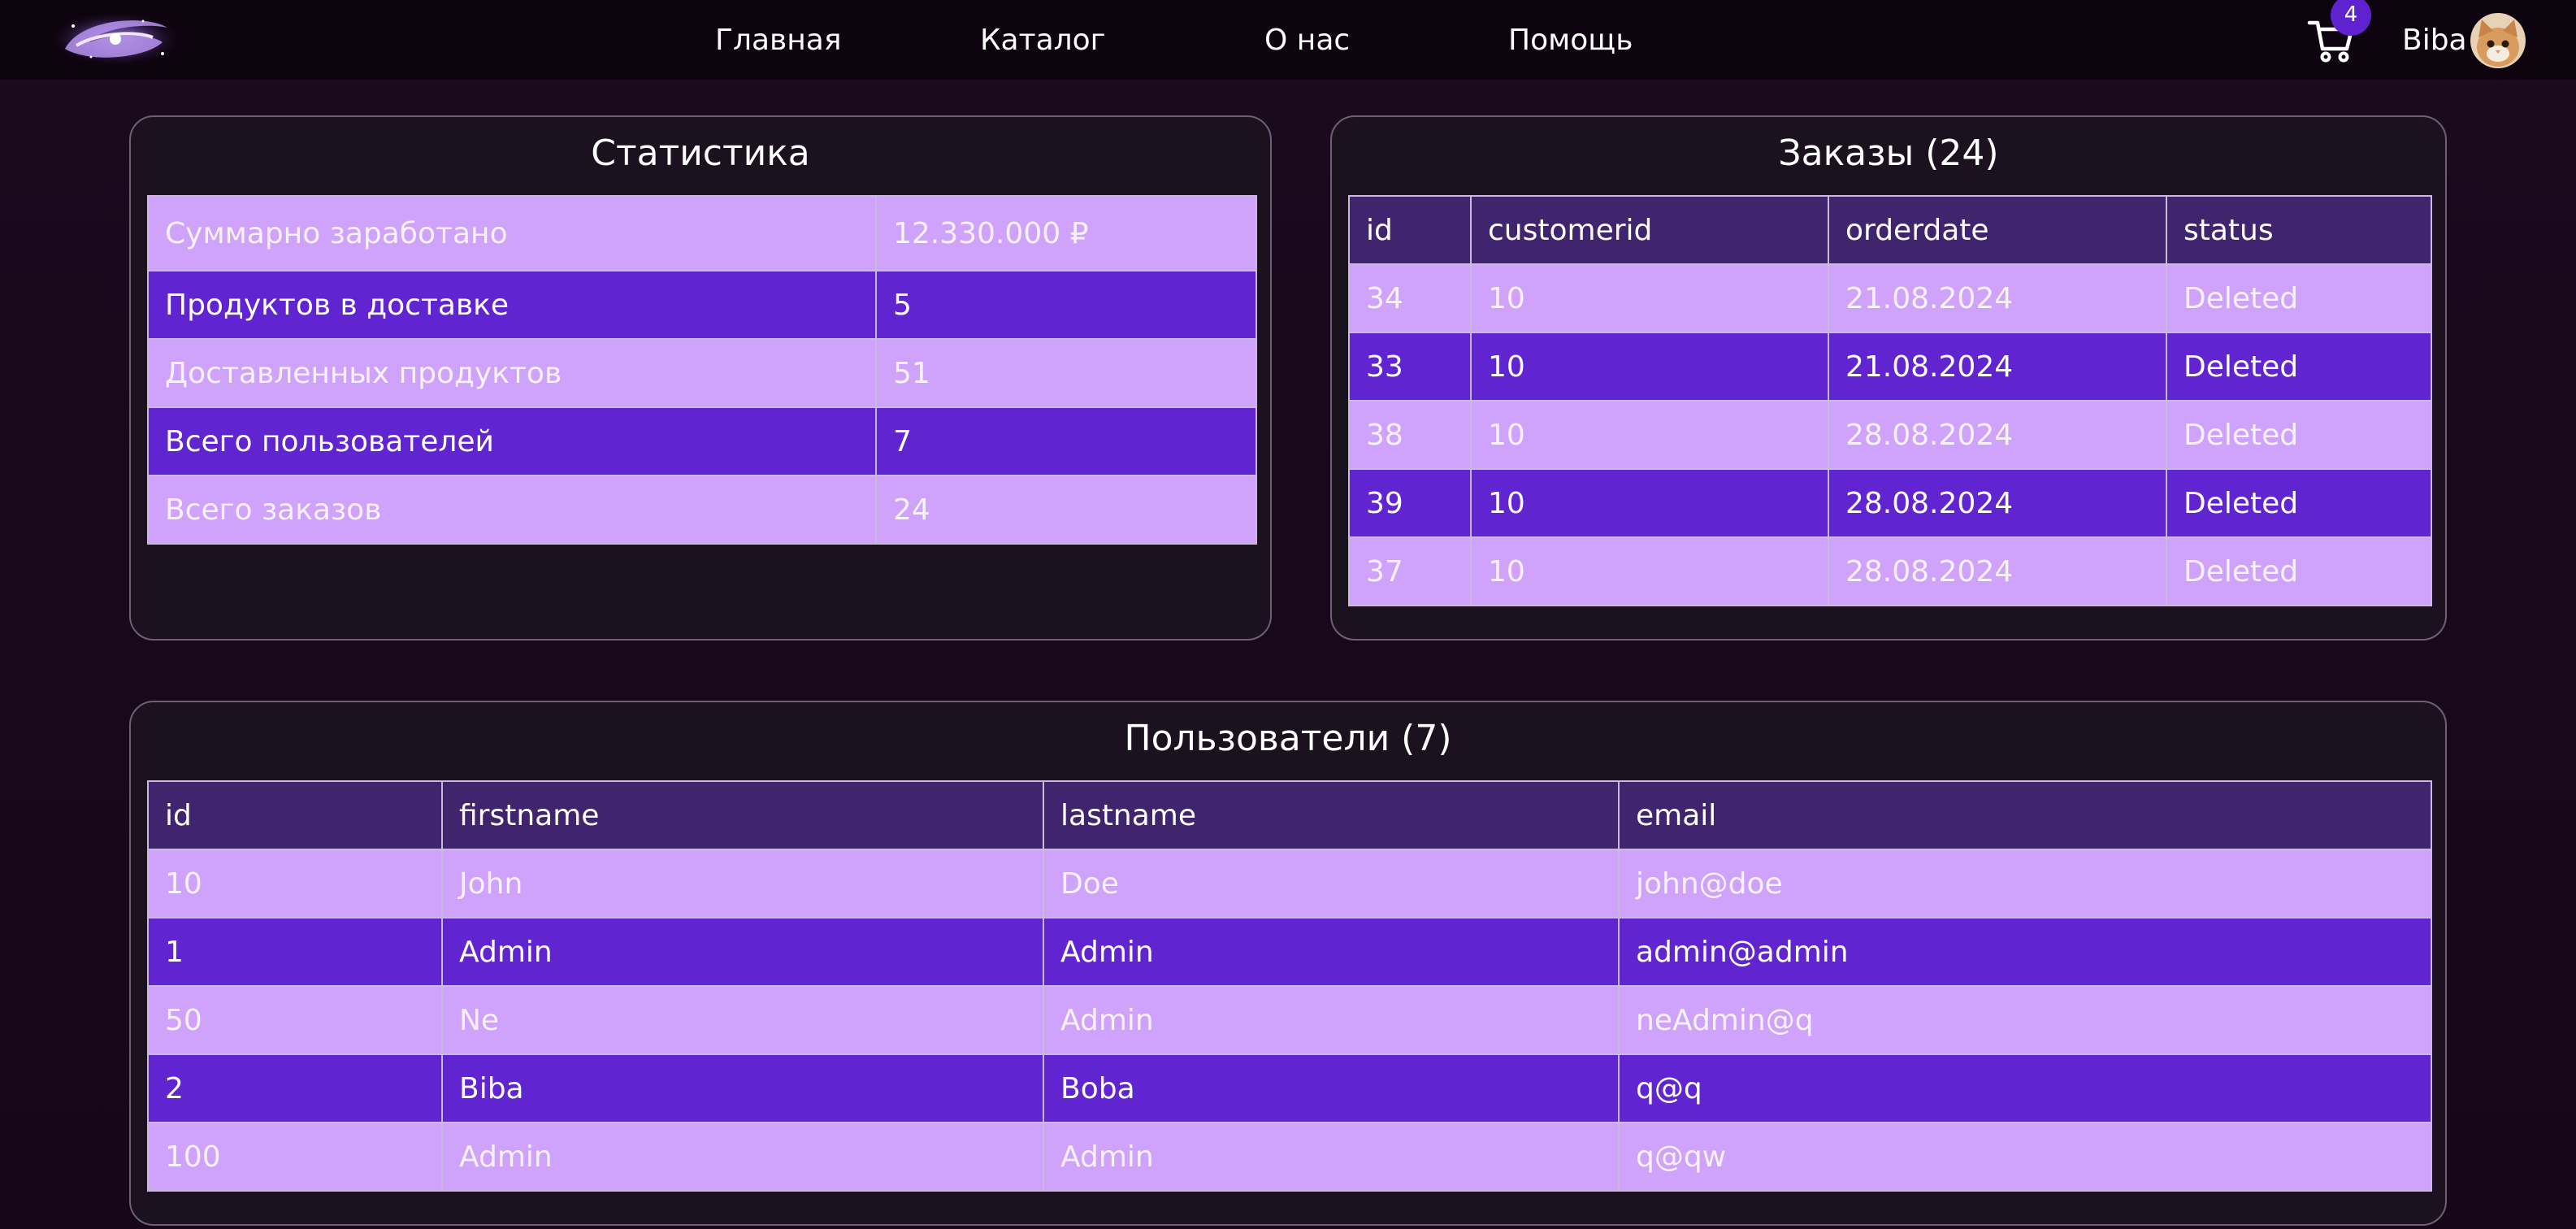 The image size is (2576, 1229). What do you see at coordinates (2025, 815) in the screenshot?
I see `column-header: email` at bounding box center [2025, 815].